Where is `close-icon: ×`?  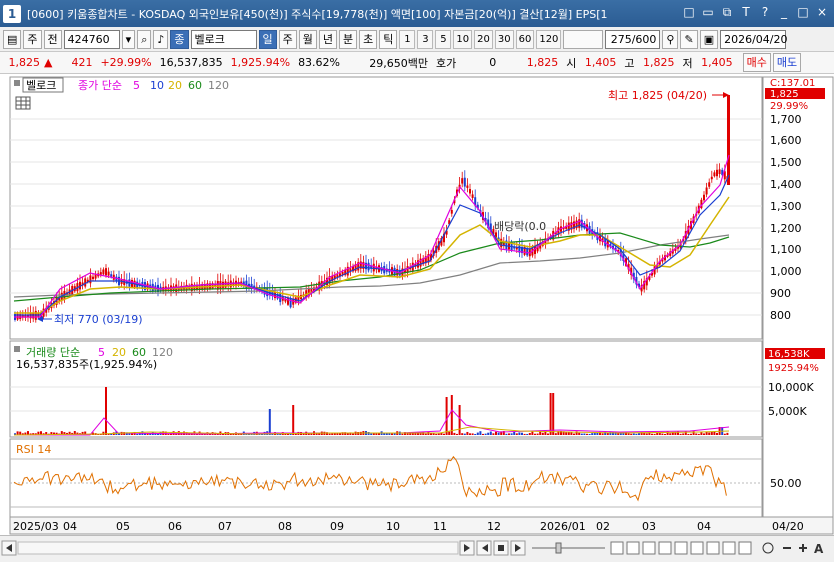
close-icon: × is located at coordinates (822, 12).